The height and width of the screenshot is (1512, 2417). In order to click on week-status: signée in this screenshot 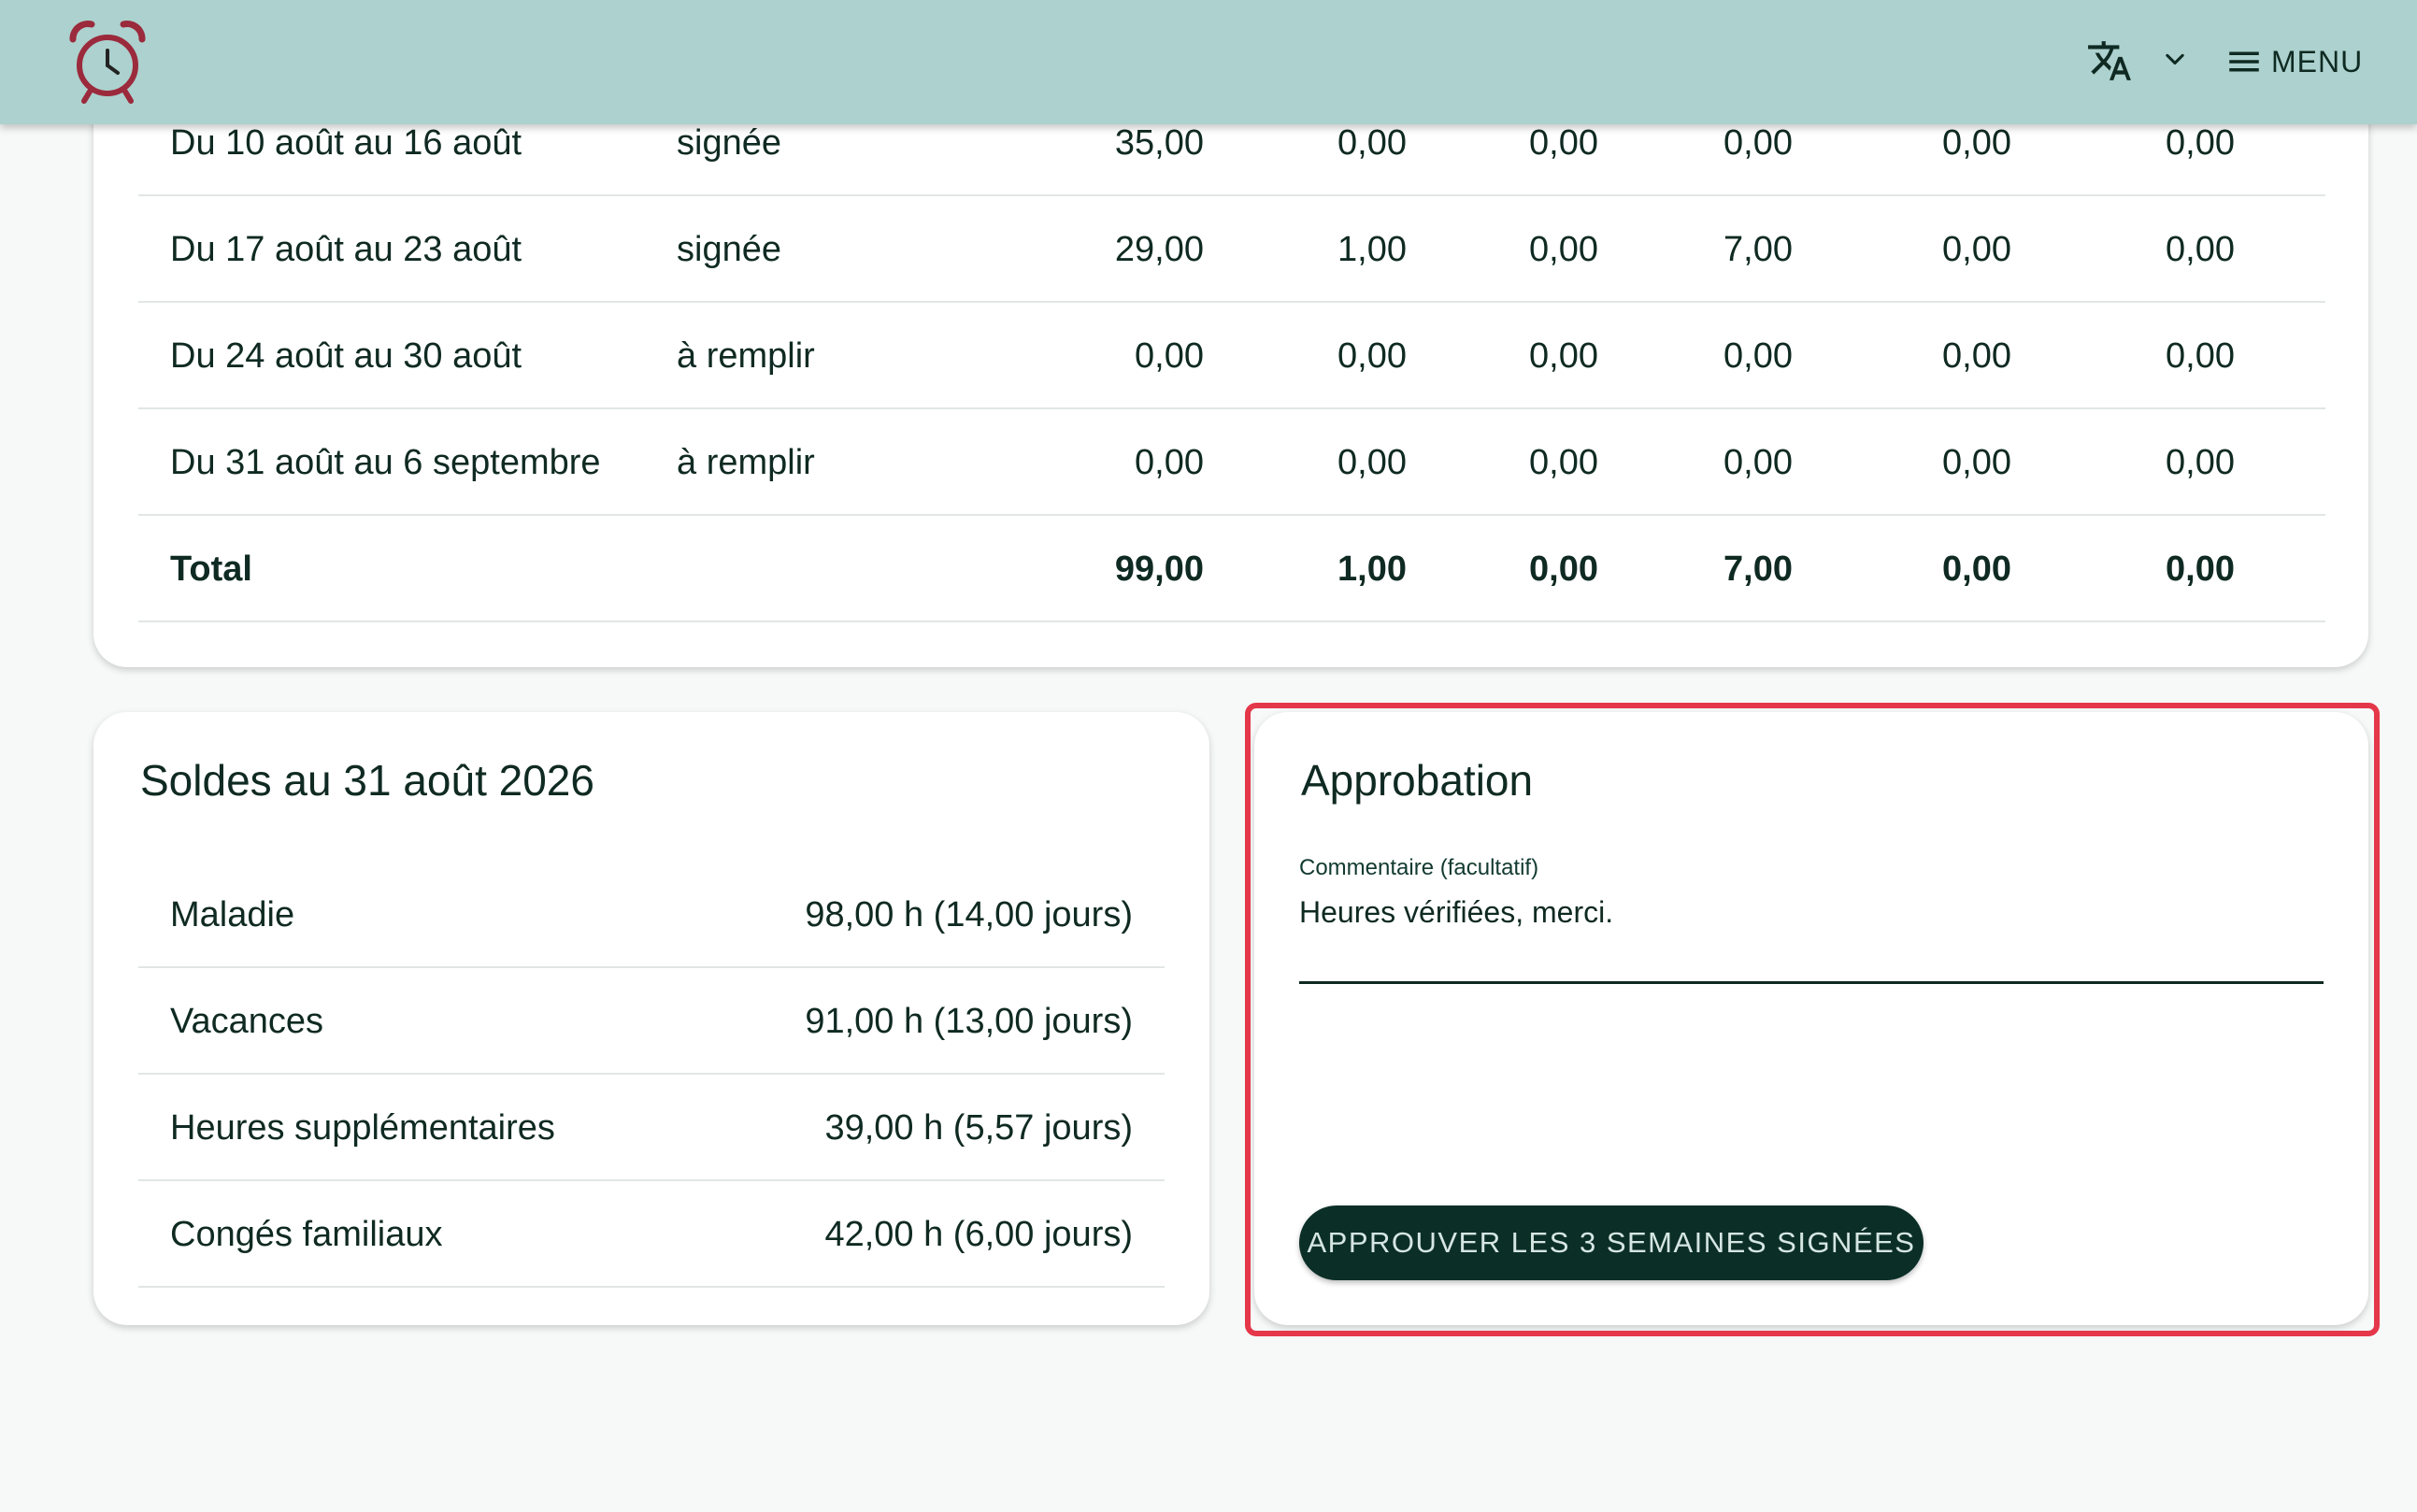, I will do `click(729, 249)`.